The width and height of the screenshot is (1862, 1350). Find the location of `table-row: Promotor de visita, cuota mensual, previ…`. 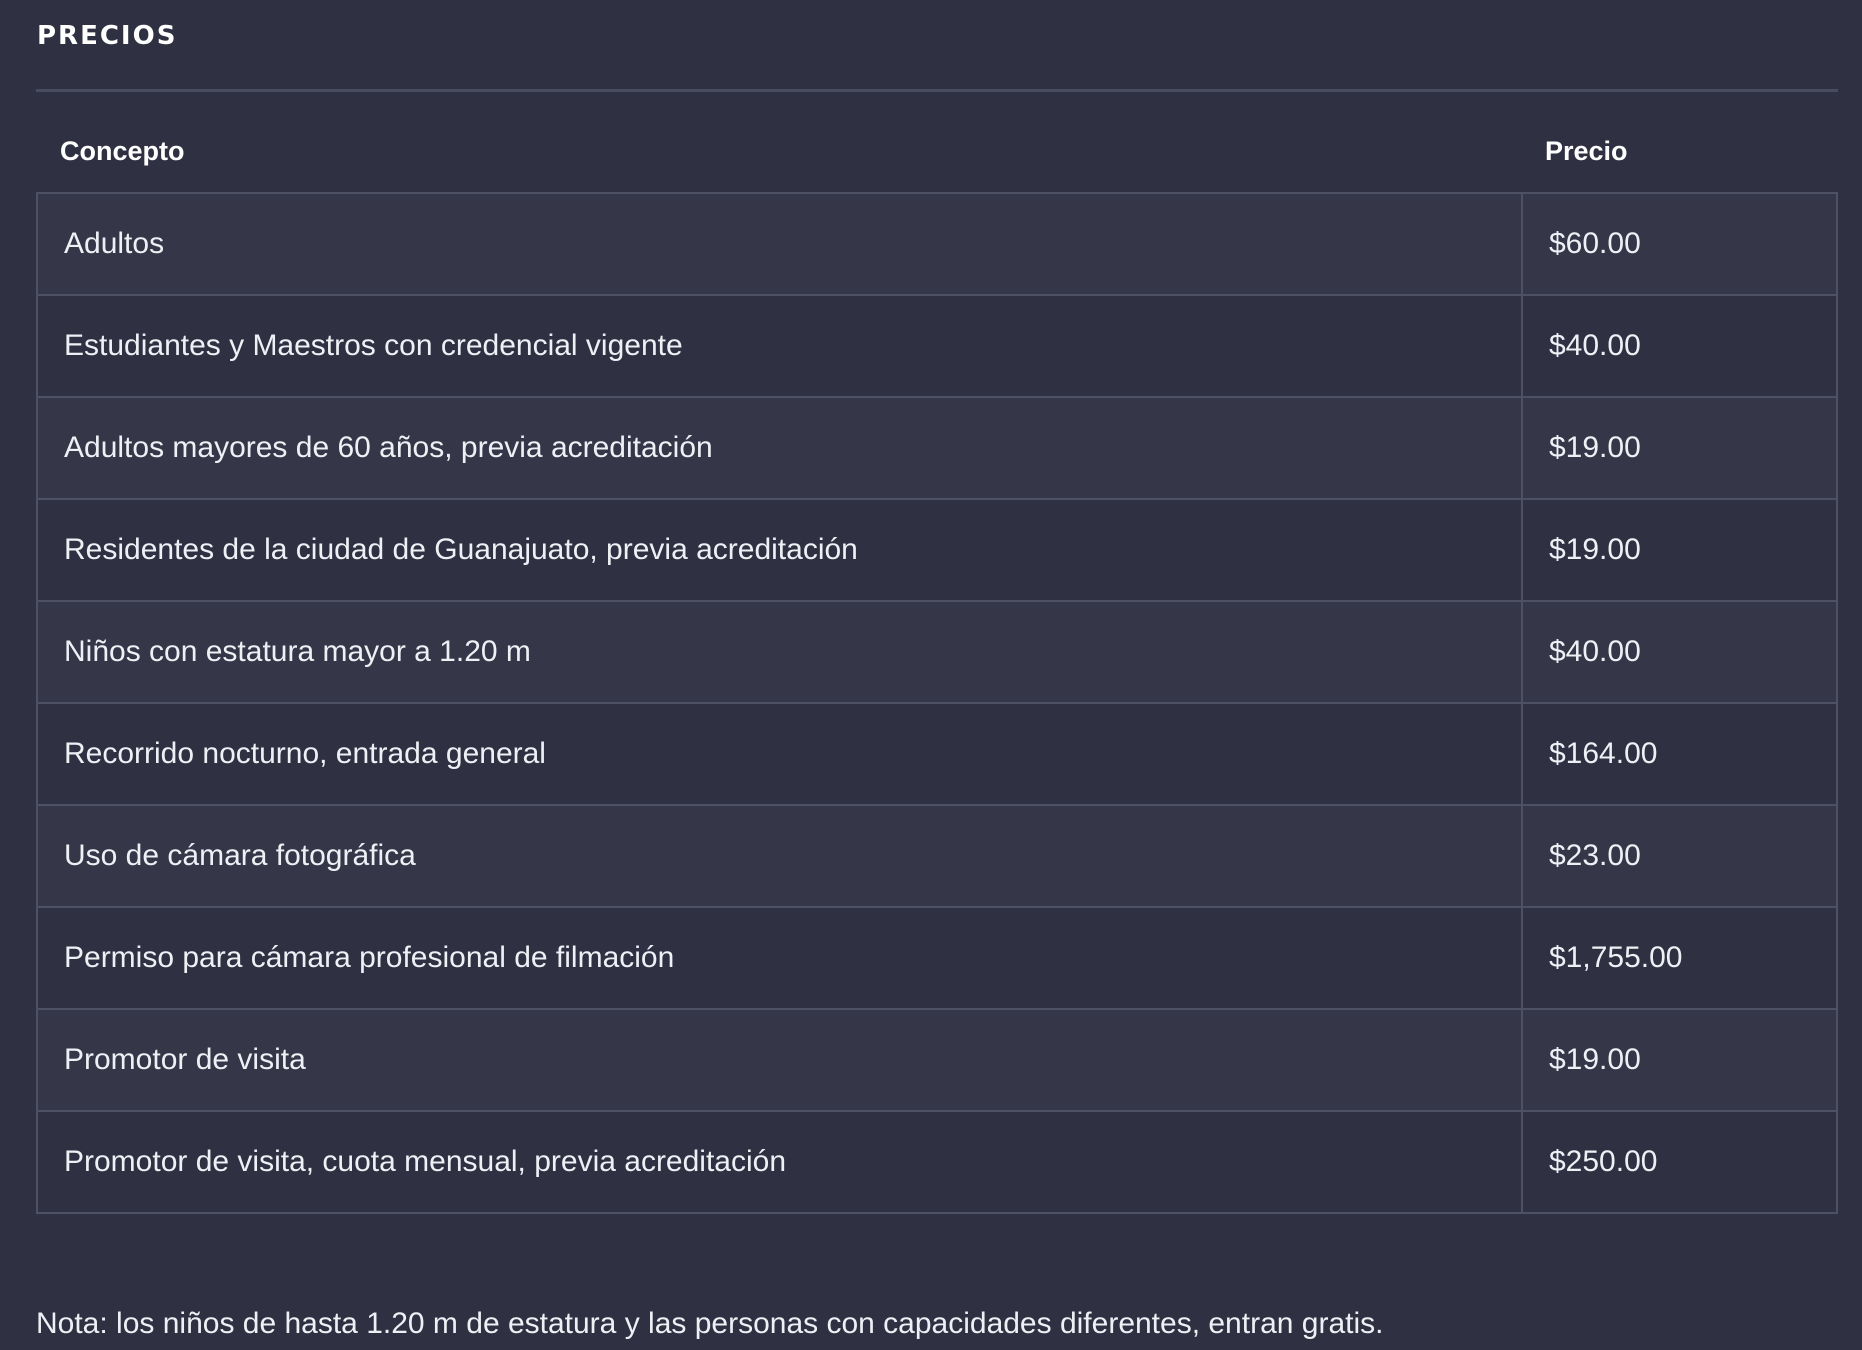

table-row: Promotor de visita, cuota mensual, previ… is located at coordinates (937, 1162).